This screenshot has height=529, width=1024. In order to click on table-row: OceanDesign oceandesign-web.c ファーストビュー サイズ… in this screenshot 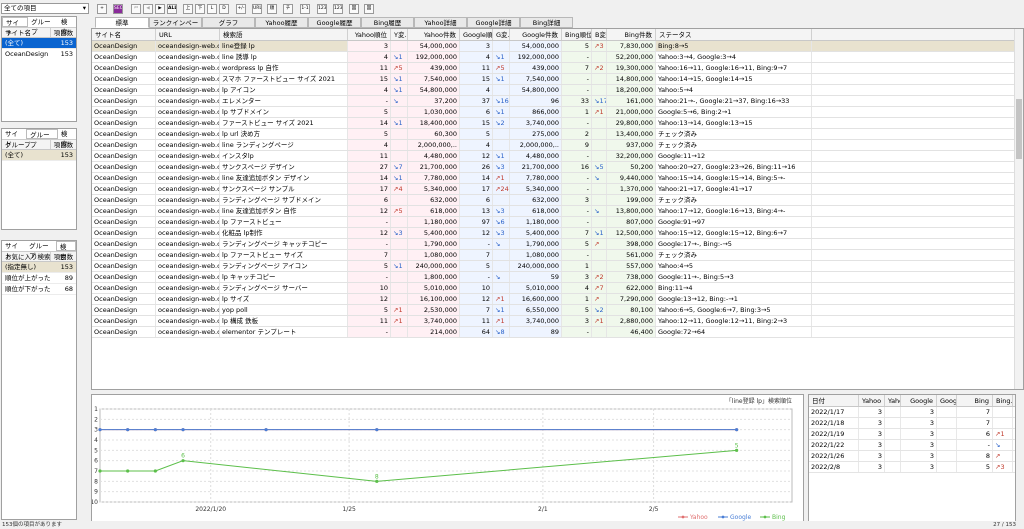, I will do `click(557, 123)`.